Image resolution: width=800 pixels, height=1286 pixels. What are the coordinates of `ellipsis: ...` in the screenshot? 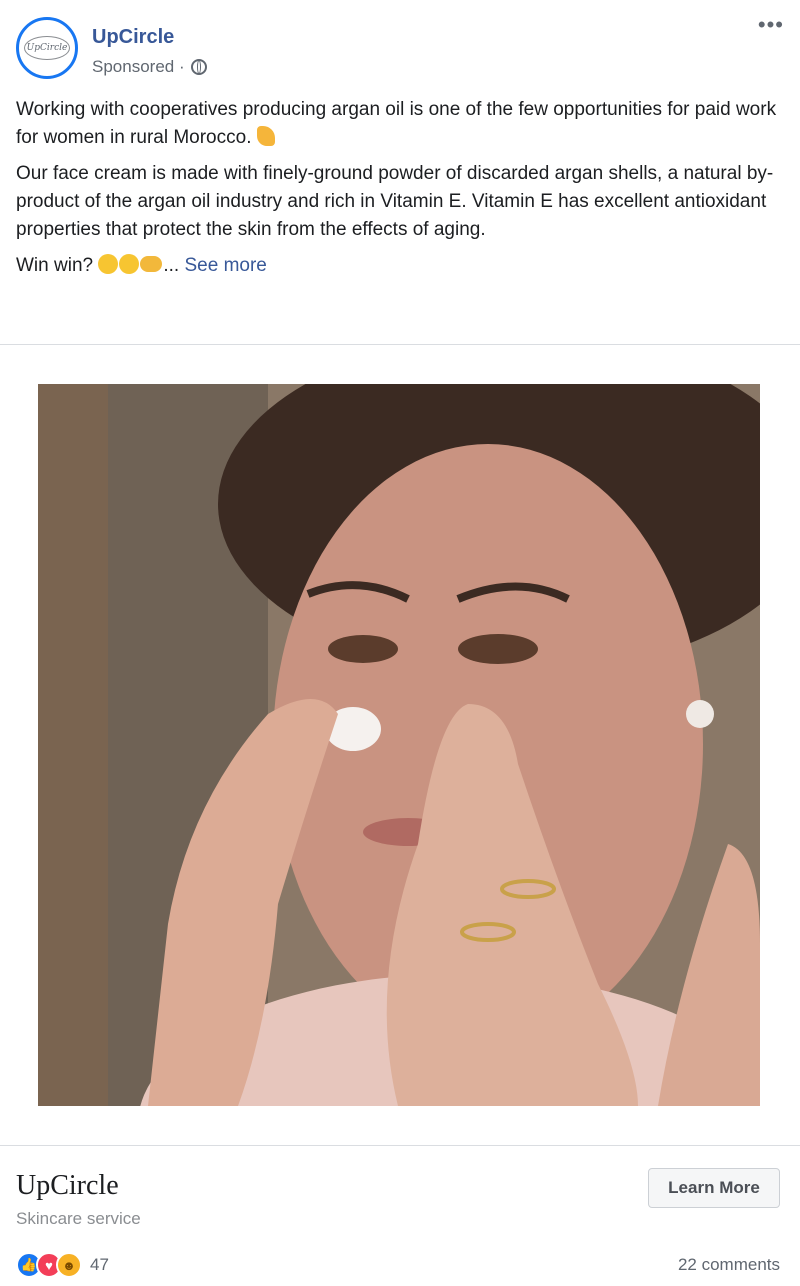 It's located at (171, 265).